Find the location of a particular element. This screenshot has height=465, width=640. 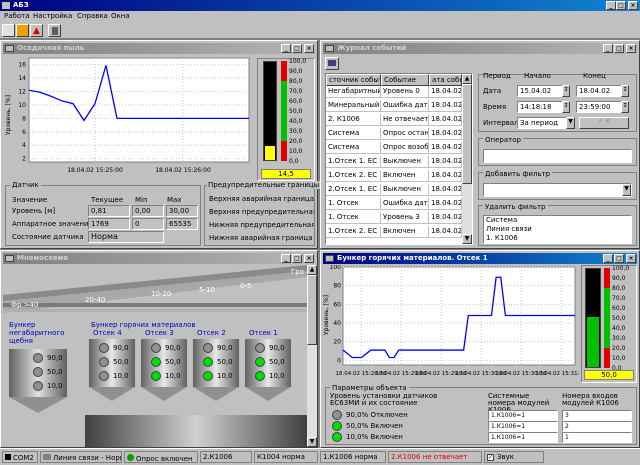

window-mnemo-maximize: □ is located at coordinates (297, 258).